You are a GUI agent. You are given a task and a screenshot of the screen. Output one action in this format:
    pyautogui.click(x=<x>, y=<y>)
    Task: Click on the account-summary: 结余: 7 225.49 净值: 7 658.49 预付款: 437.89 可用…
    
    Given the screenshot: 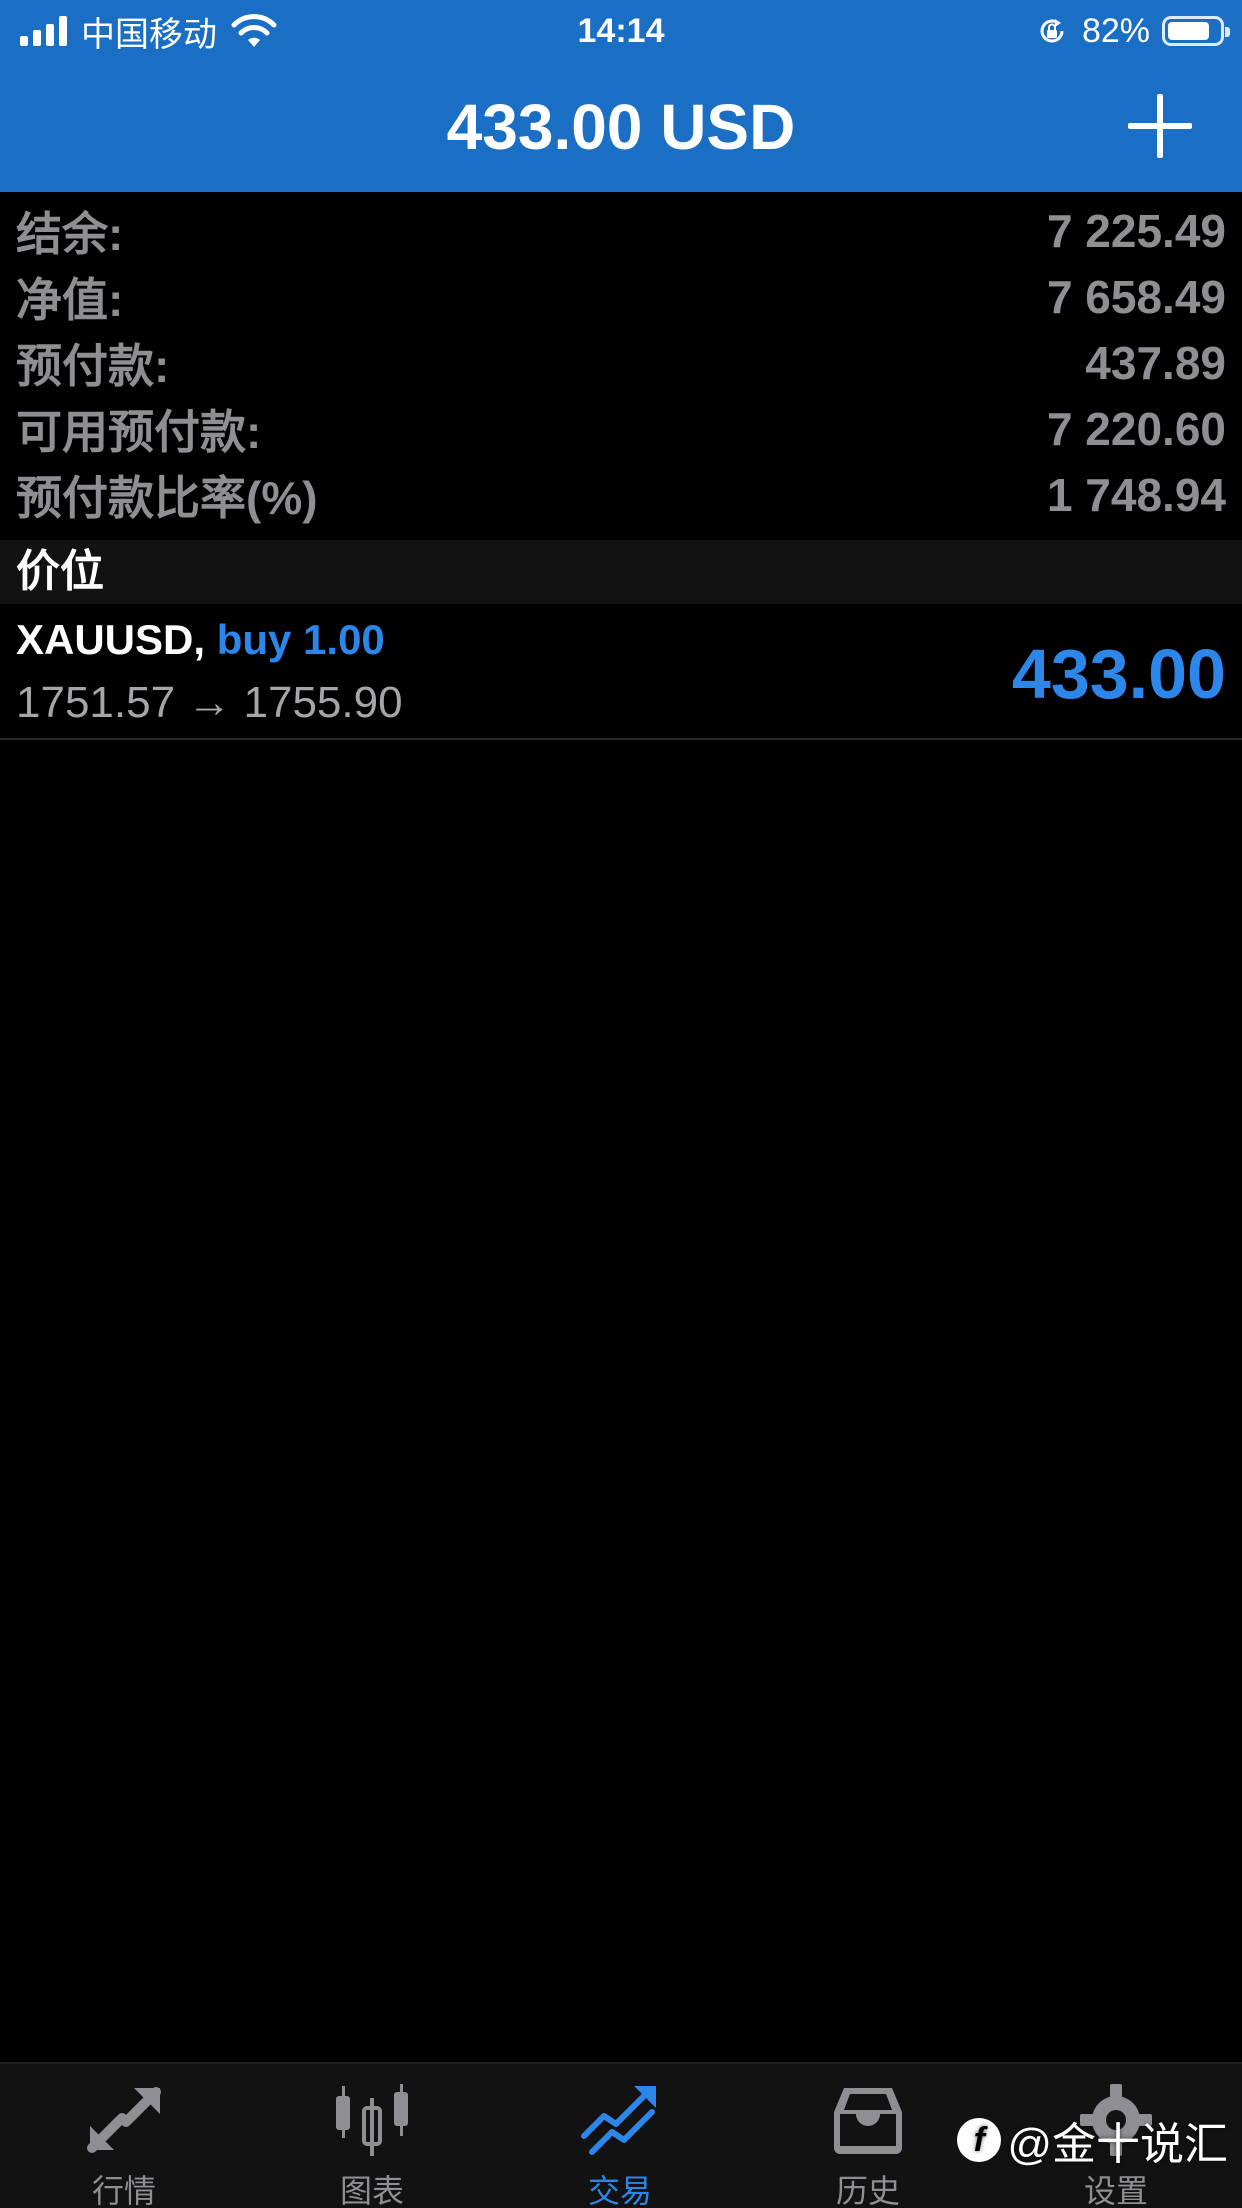 What is the action you would take?
    pyautogui.click(x=621, y=363)
    